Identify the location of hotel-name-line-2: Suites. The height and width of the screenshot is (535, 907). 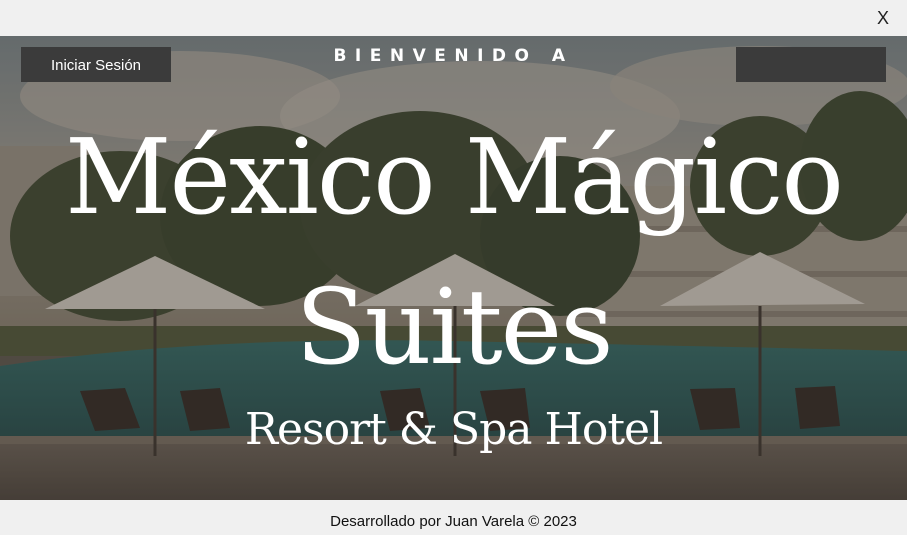
(454, 327).